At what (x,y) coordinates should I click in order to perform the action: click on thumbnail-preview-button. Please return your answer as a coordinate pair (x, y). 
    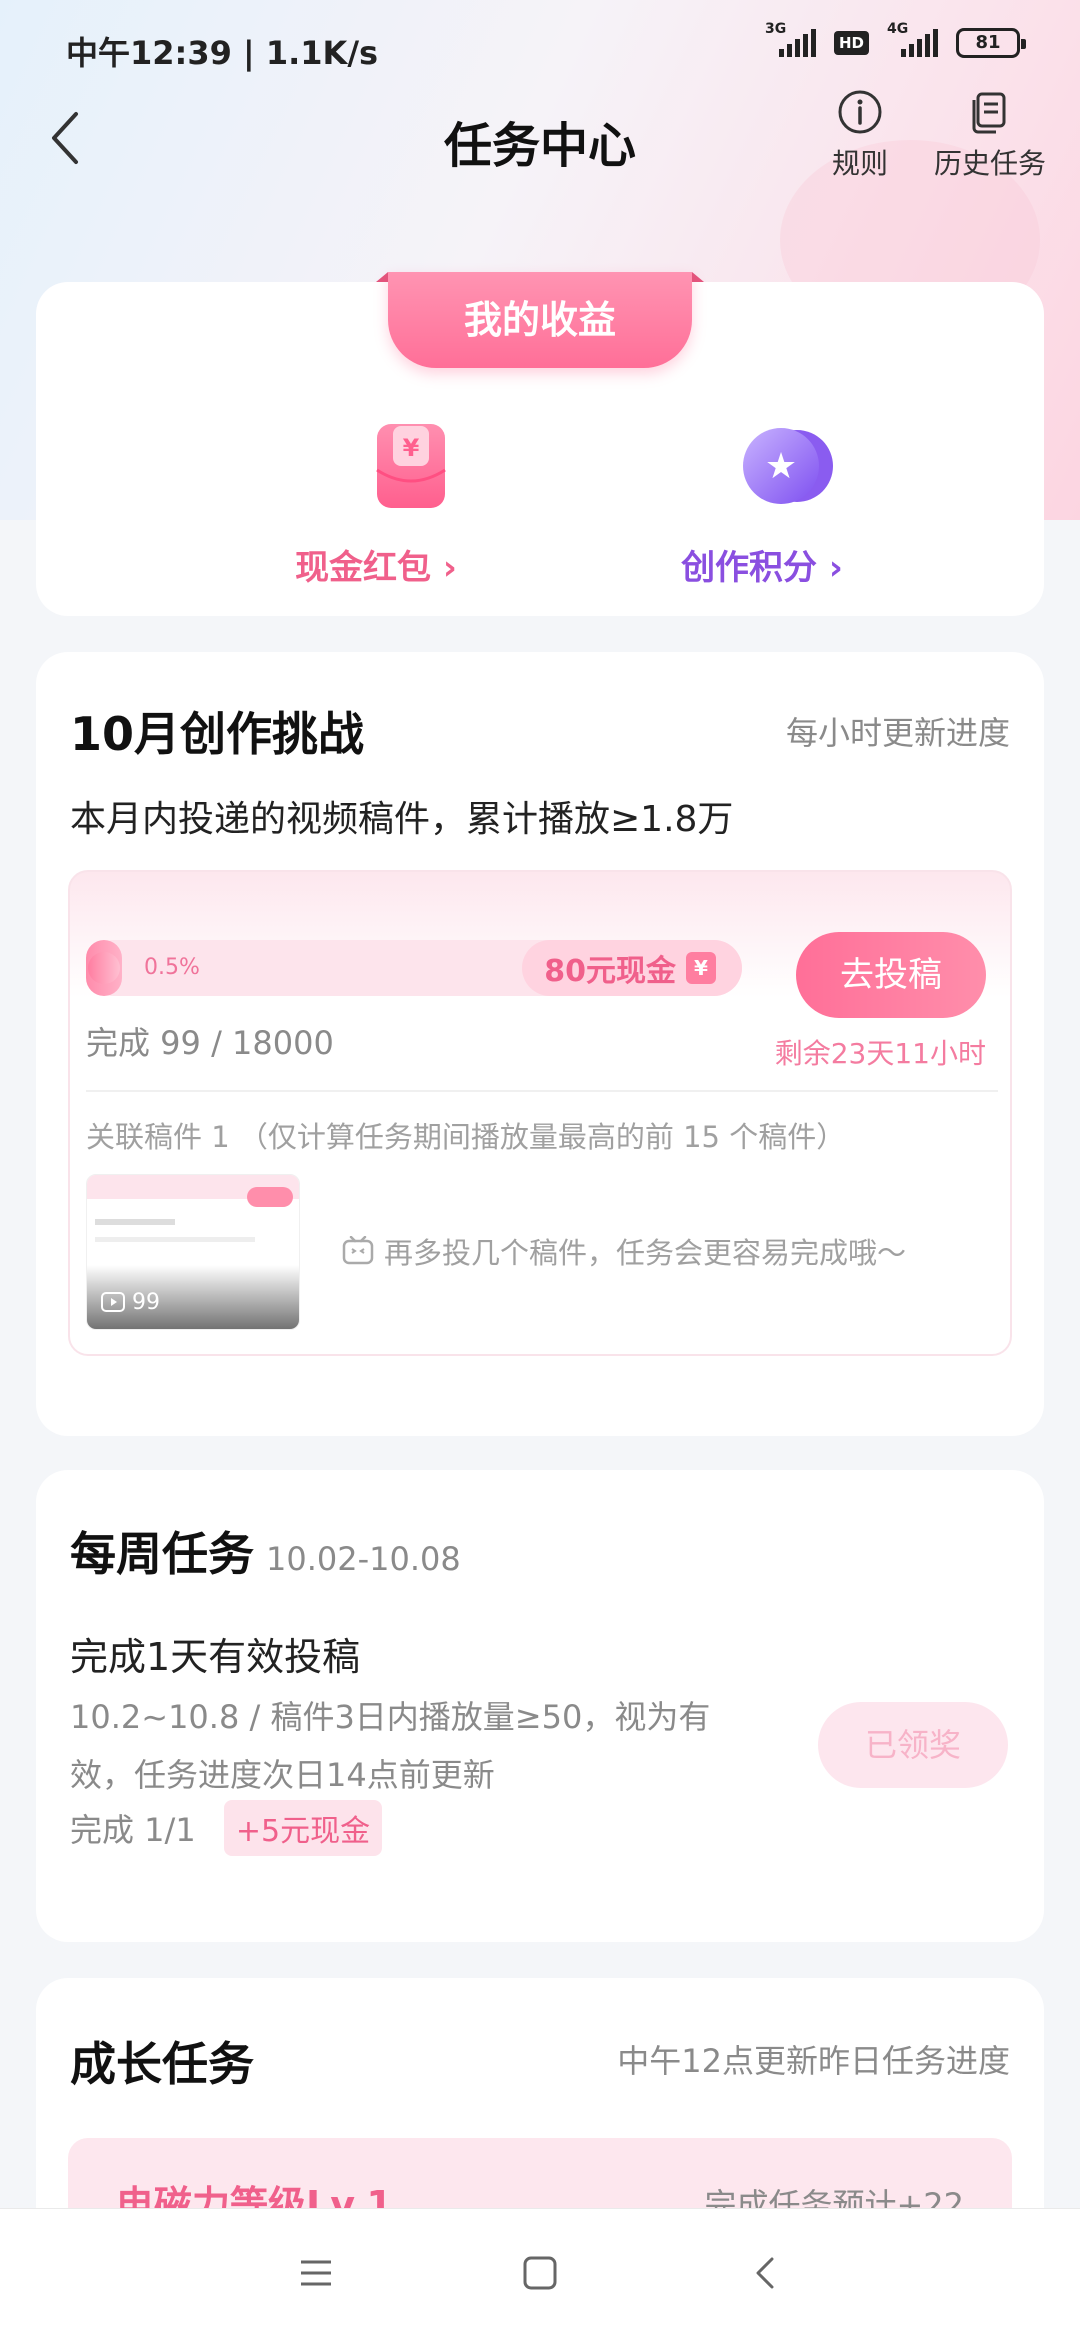
    Looking at the image, I should click on (270, 1197).